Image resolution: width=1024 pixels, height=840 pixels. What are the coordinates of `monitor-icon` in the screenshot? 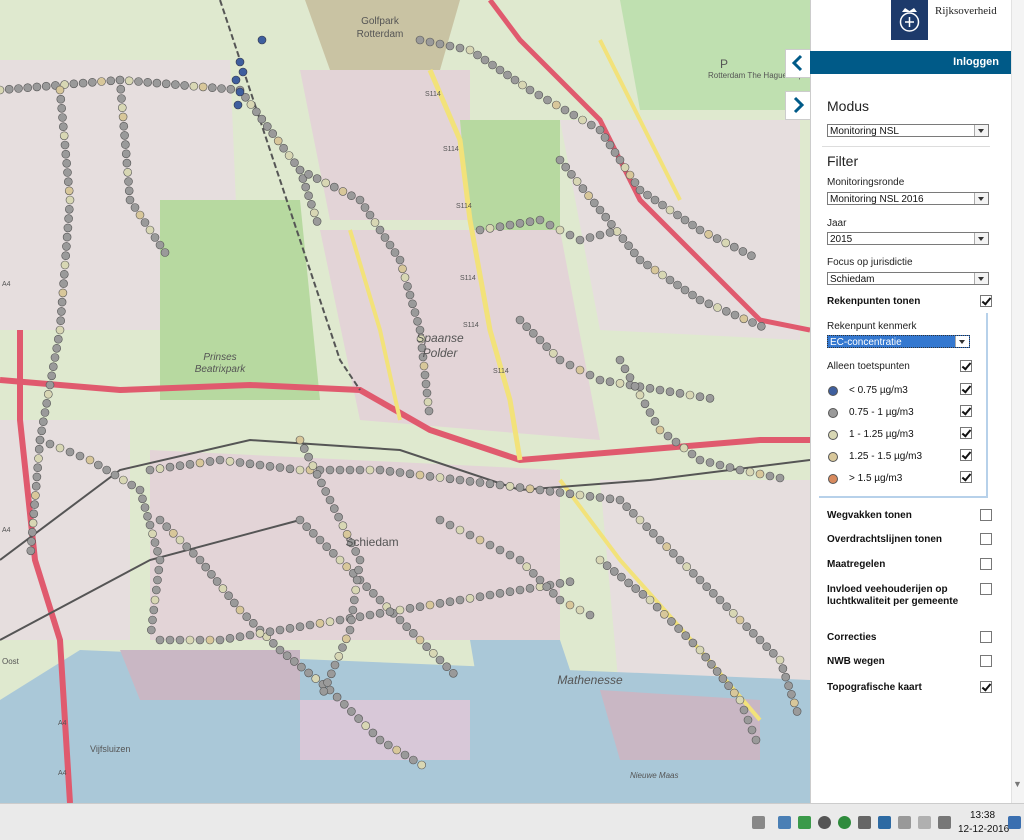 It's located at (784, 822).